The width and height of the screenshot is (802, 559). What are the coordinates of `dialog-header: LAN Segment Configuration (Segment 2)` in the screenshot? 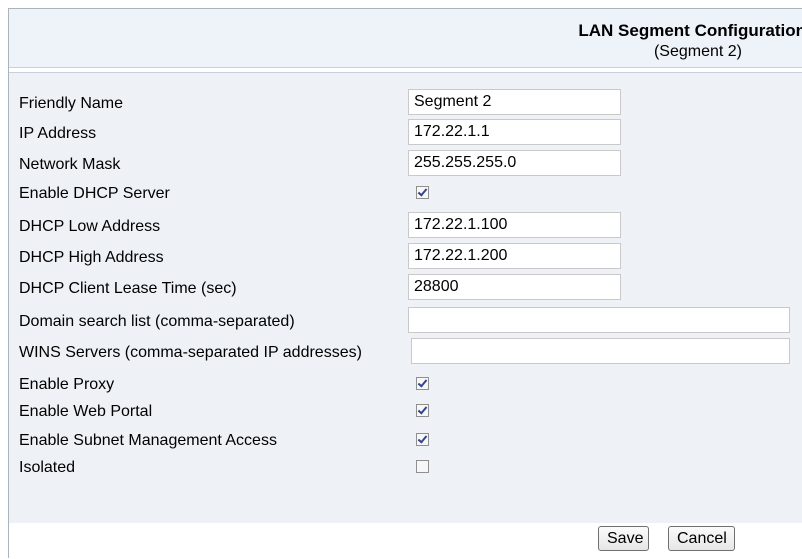 It's located at (405, 38).